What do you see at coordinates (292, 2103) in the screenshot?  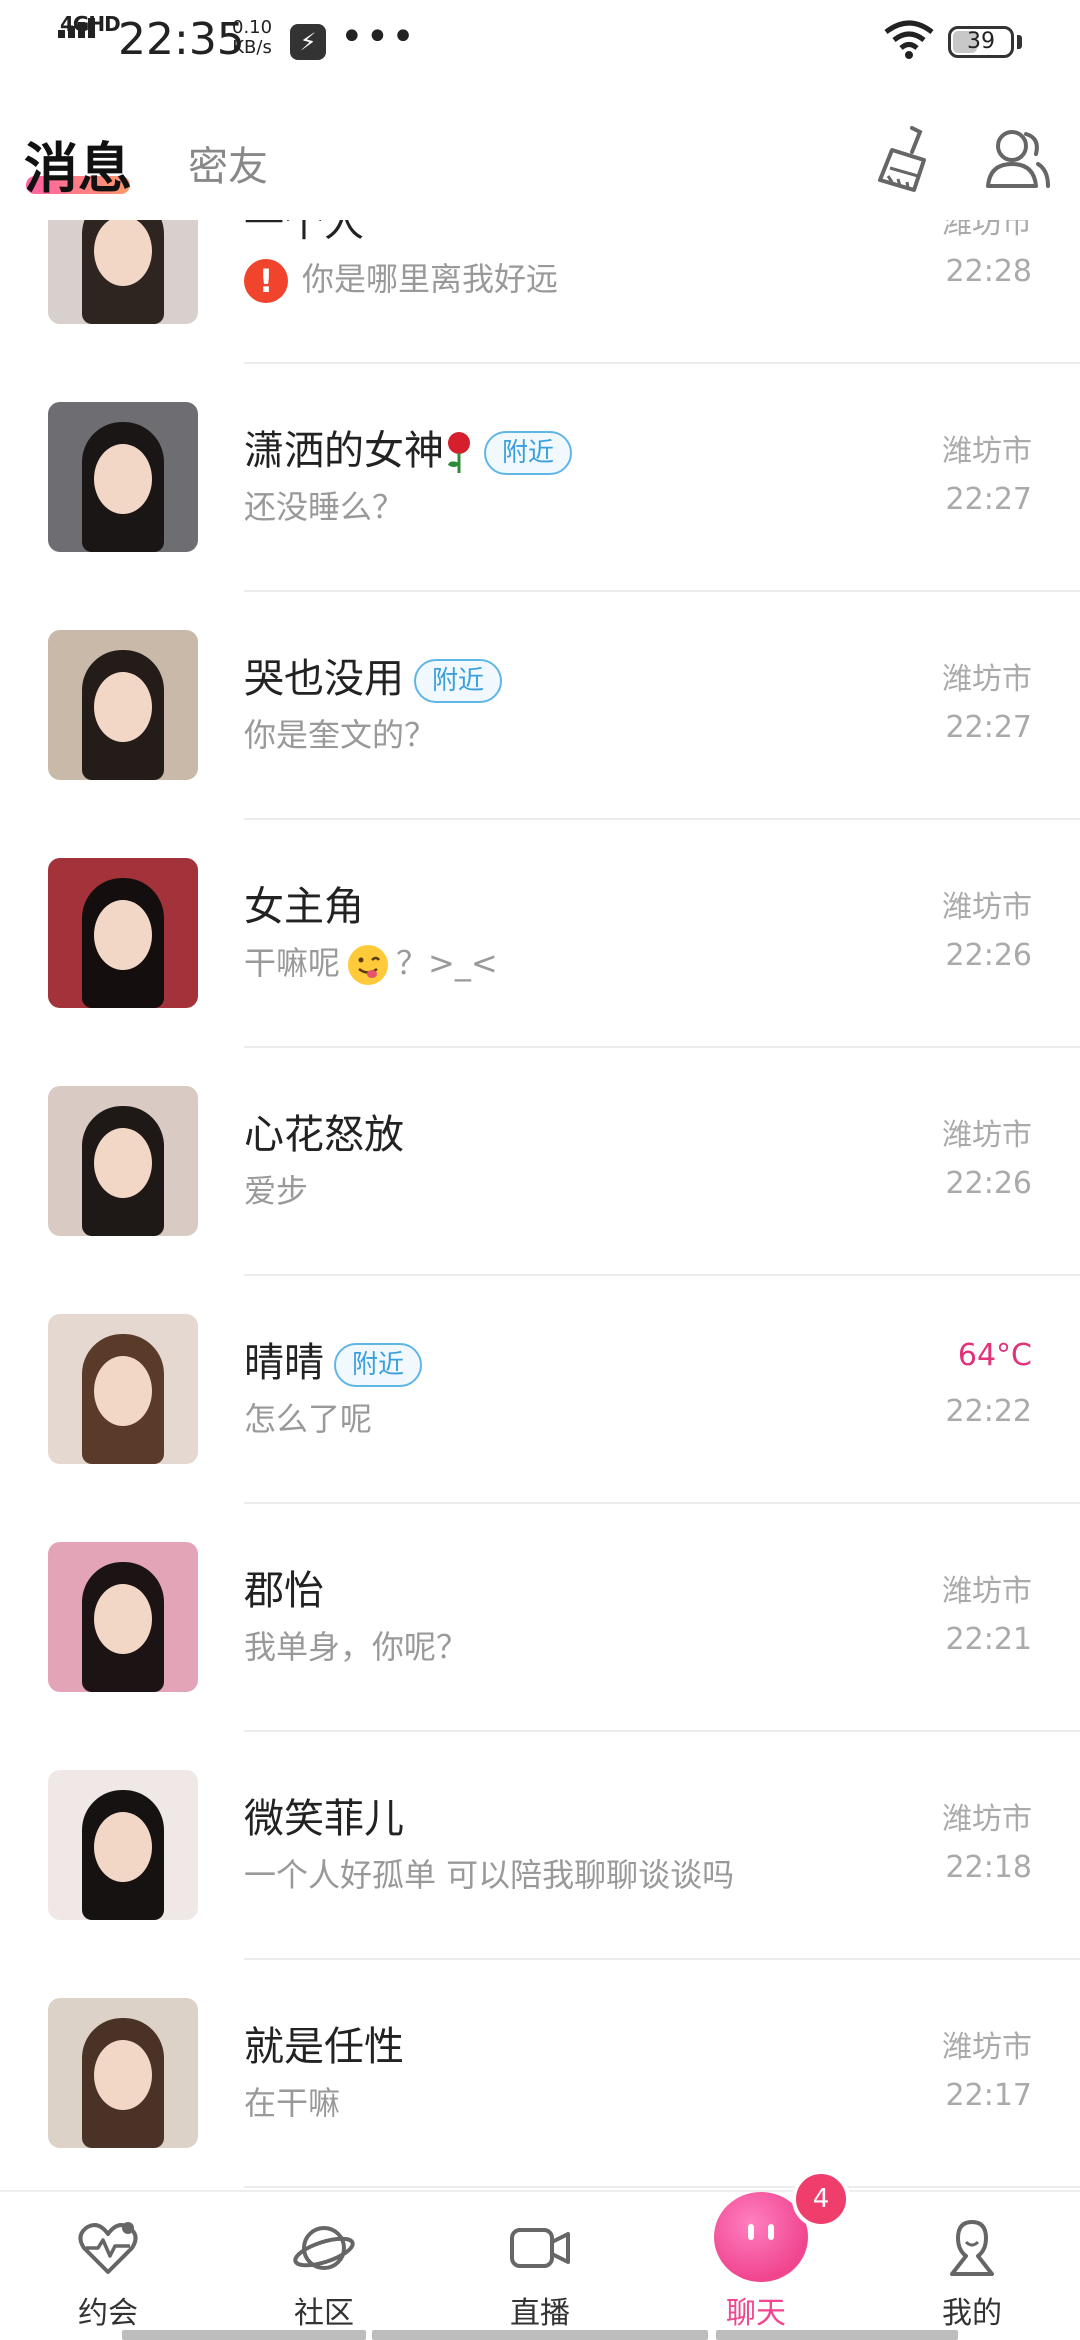 I see `last-message: 在干嘛` at bounding box center [292, 2103].